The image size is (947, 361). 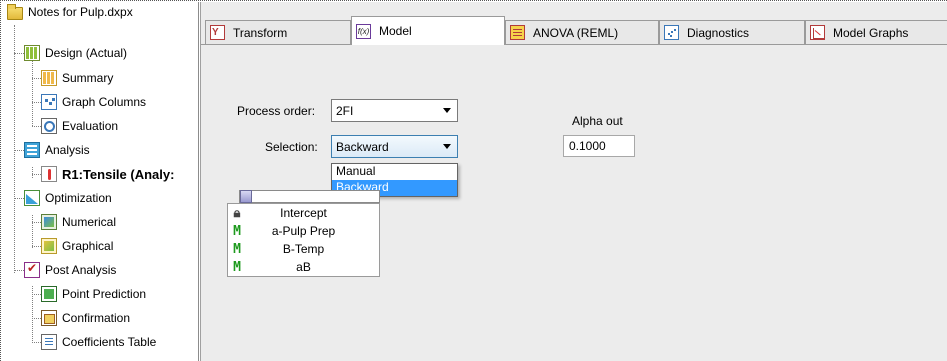 I want to click on tree-item-label: Confirmation, so click(x=96, y=318).